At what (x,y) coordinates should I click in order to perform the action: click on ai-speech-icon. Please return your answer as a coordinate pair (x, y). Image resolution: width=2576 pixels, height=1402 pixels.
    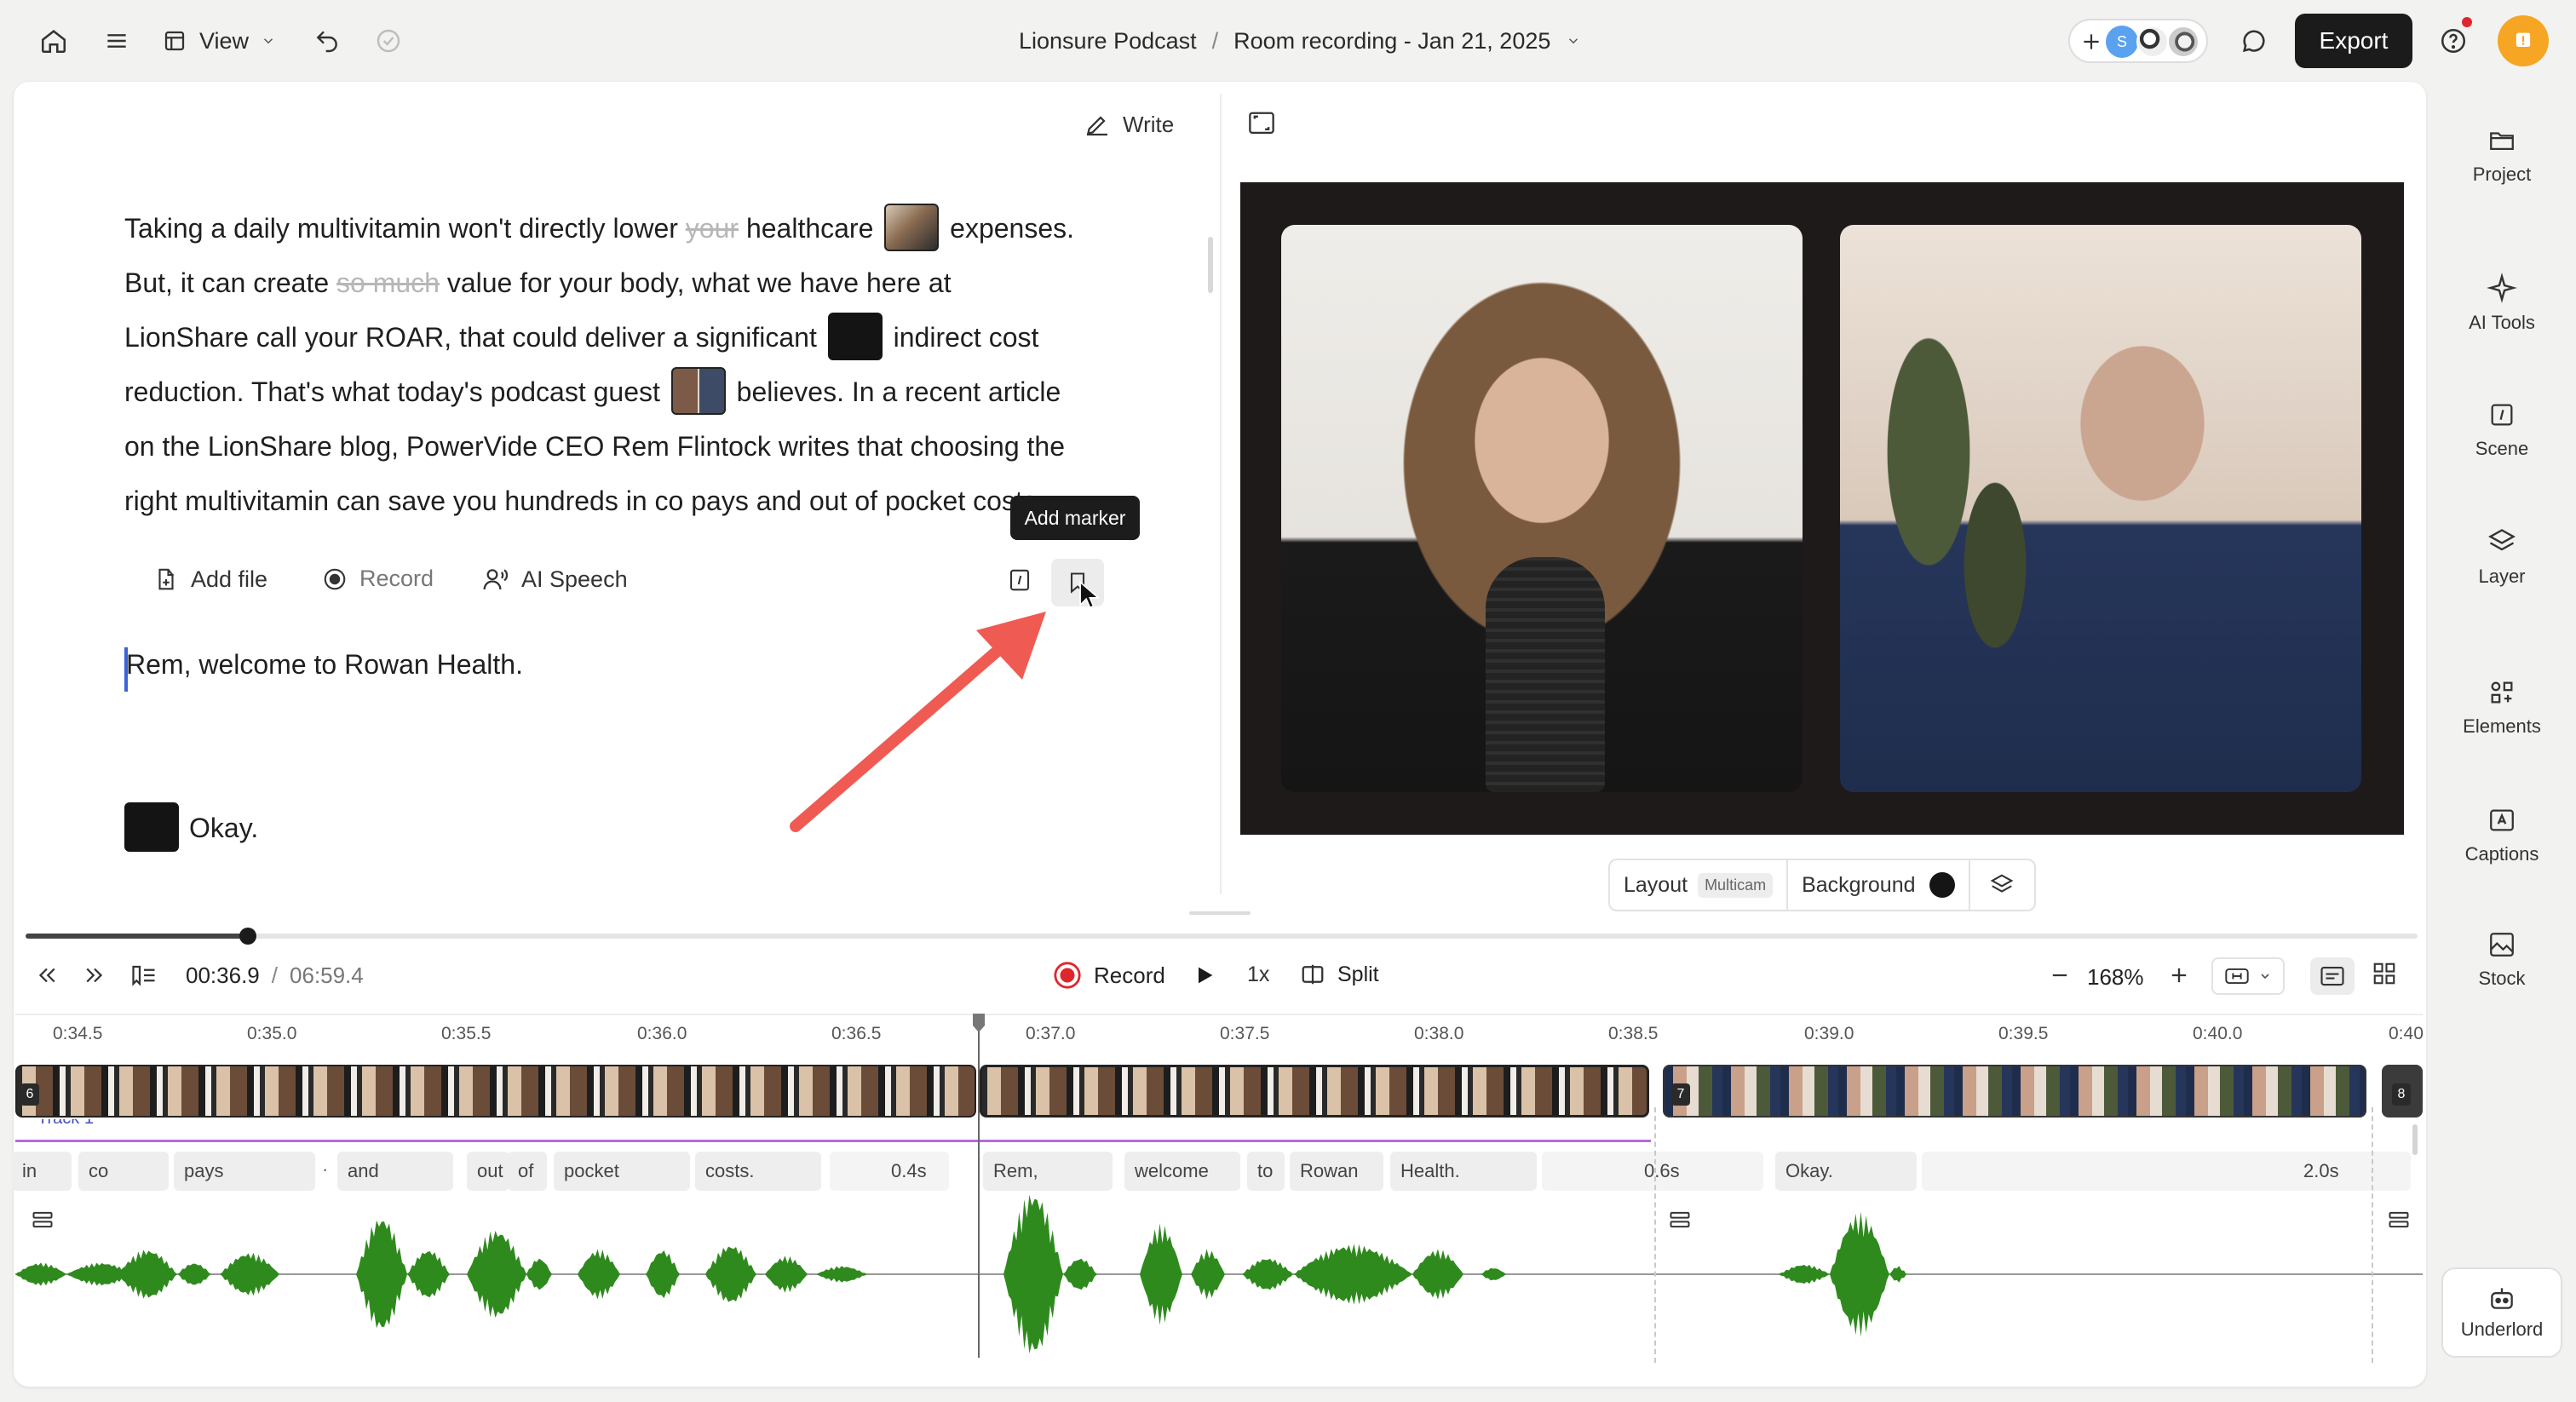
    Looking at the image, I should click on (496, 579).